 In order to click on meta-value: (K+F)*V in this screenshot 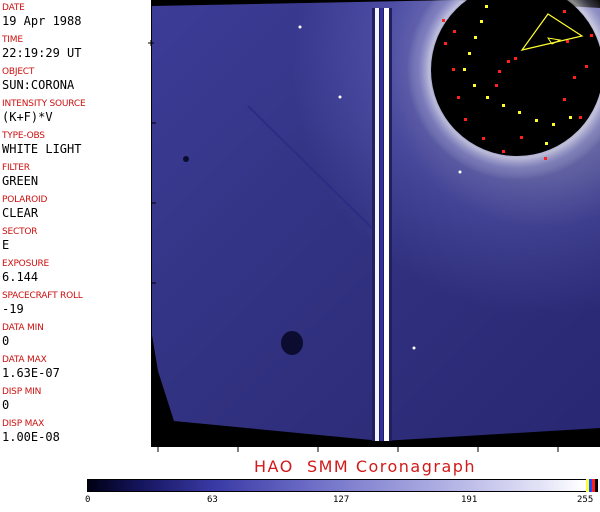, I will do `click(27, 117)`.